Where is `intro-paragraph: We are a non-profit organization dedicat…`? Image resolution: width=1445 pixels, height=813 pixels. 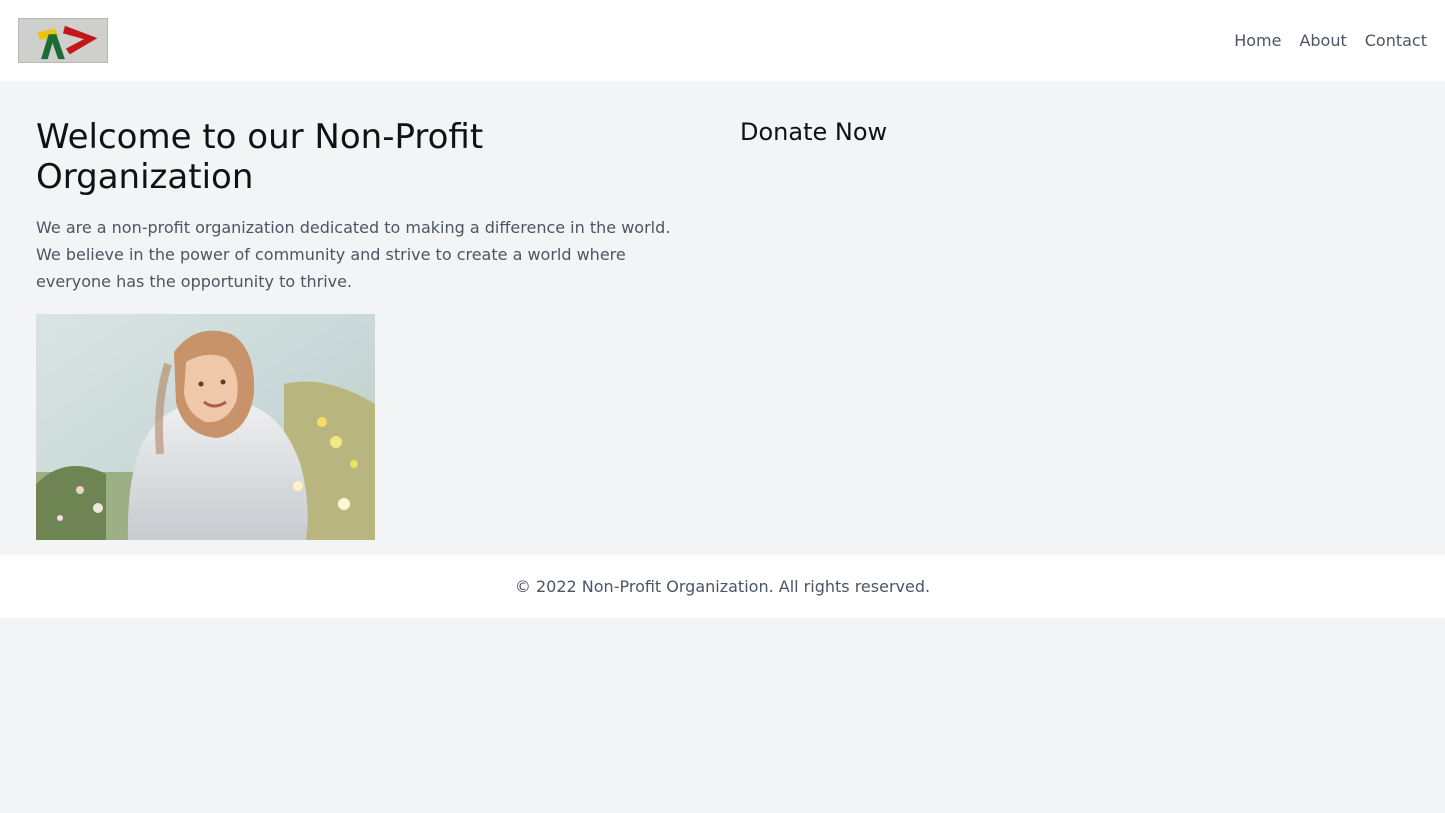 intro-paragraph: We are a non-profit organization dedicat… is located at coordinates (353, 254).